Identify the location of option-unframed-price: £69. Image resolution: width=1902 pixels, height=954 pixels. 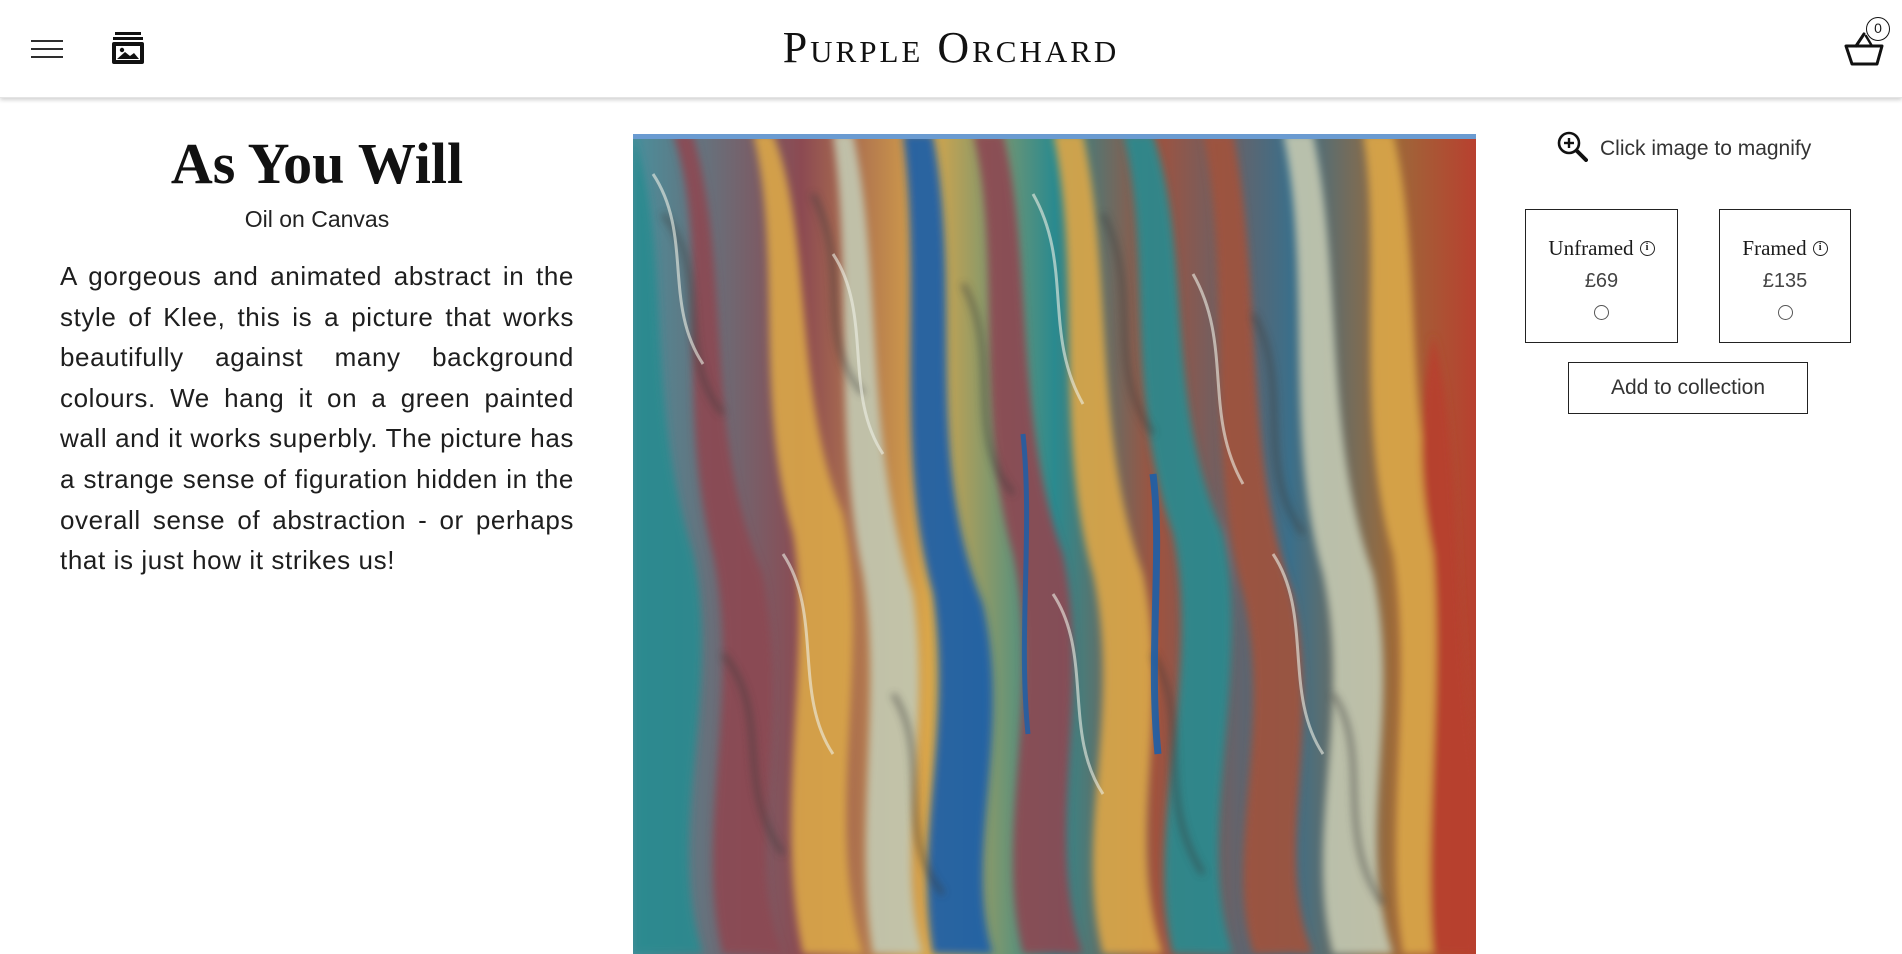
(1601, 281).